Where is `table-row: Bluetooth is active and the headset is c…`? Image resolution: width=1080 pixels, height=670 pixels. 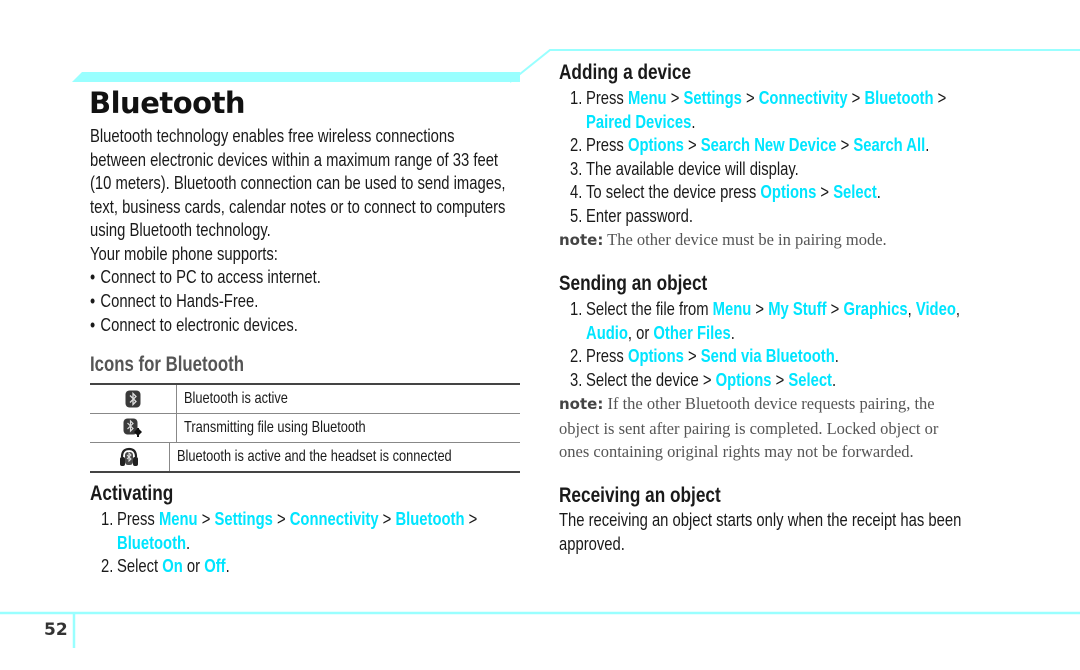
table-row: Bluetooth is active and the headset is c… is located at coordinates (305, 458).